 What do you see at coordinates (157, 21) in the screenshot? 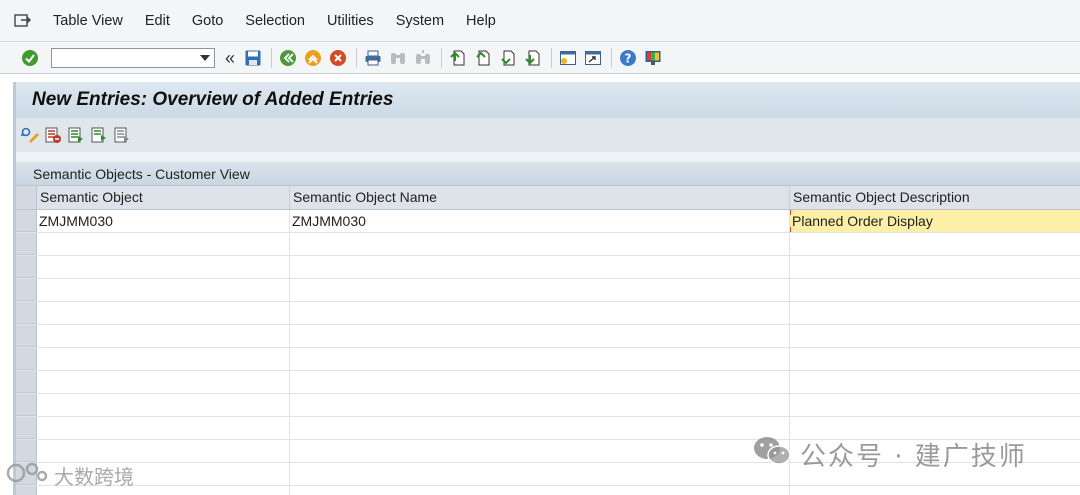
I see `menu-edit: Edit` at bounding box center [157, 21].